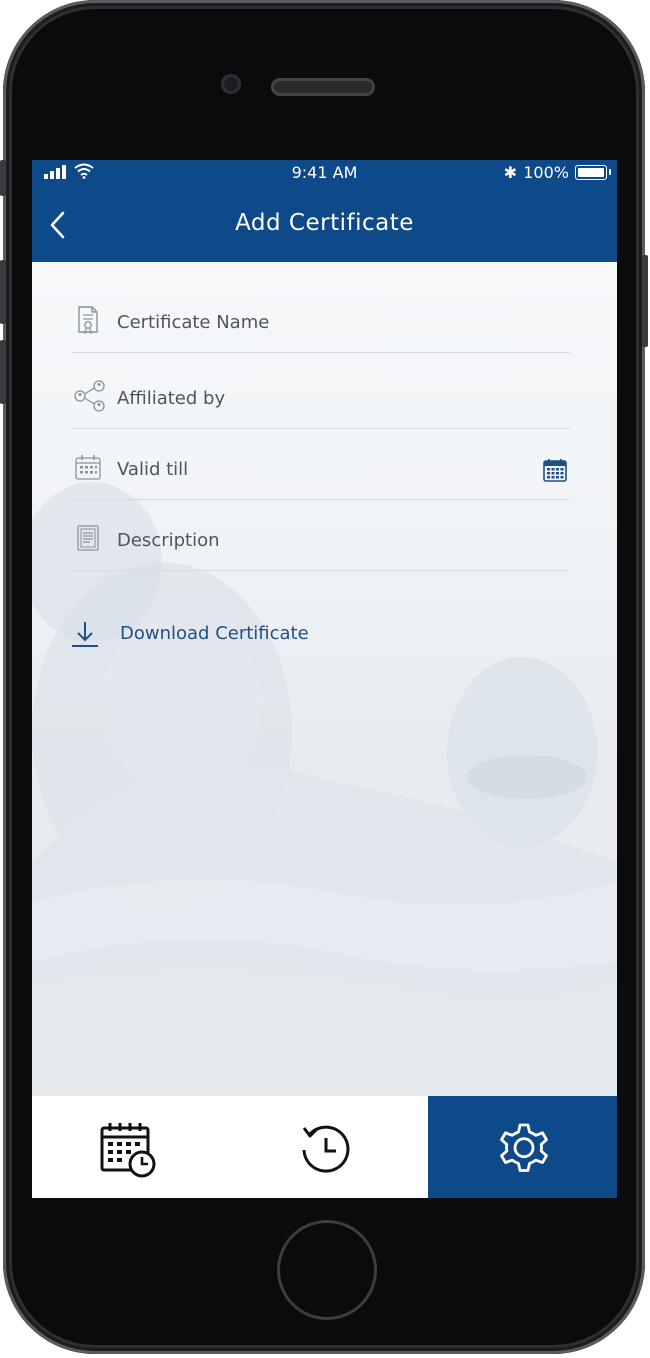  Describe the element at coordinates (3, 372) in the screenshot. I see `volume-down-button` at that location.